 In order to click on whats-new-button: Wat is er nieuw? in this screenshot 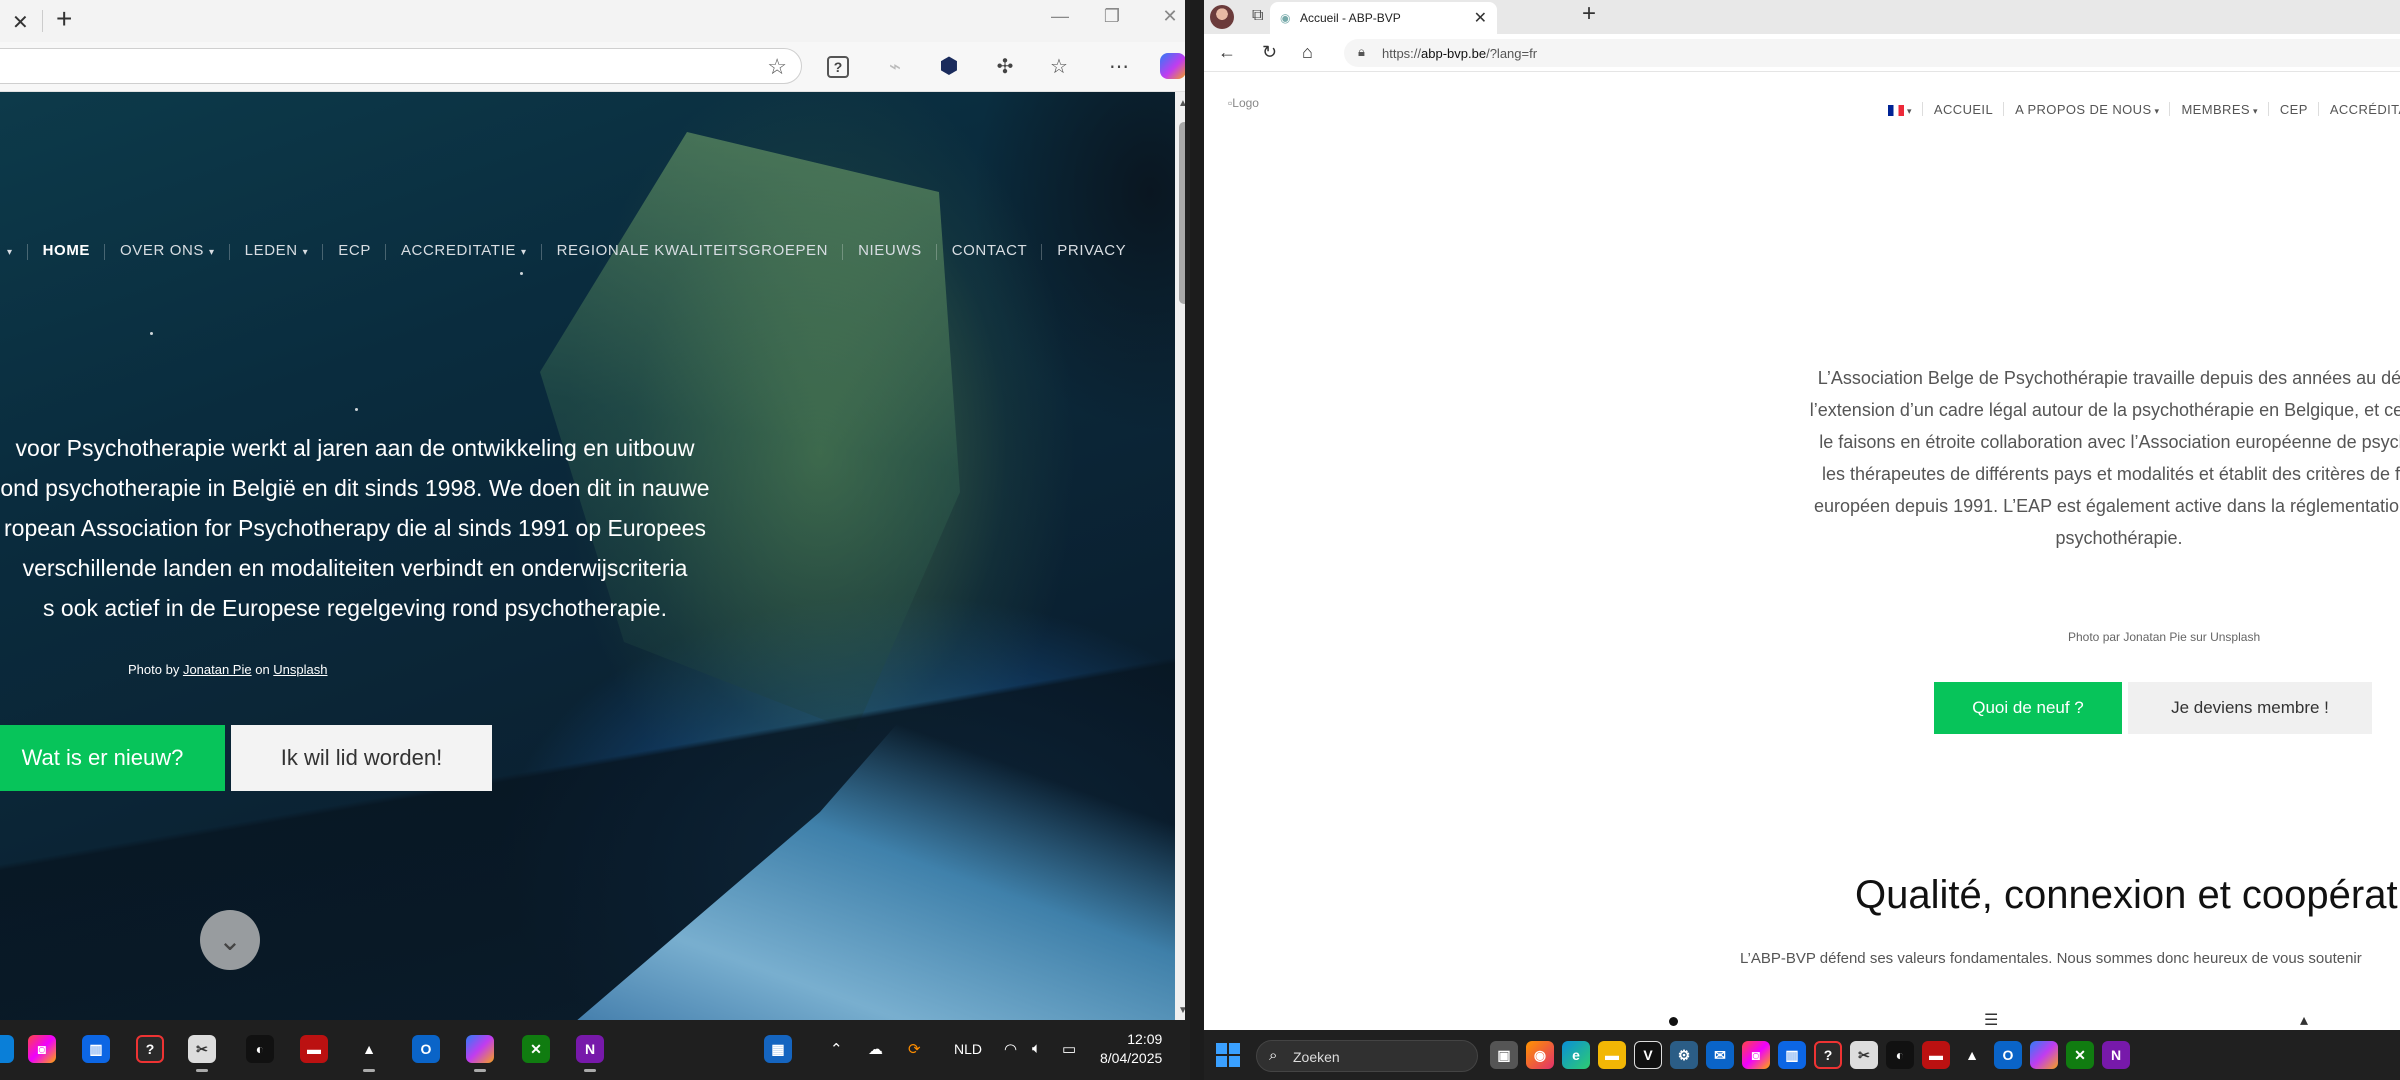, I will do `click(112, 758)`.